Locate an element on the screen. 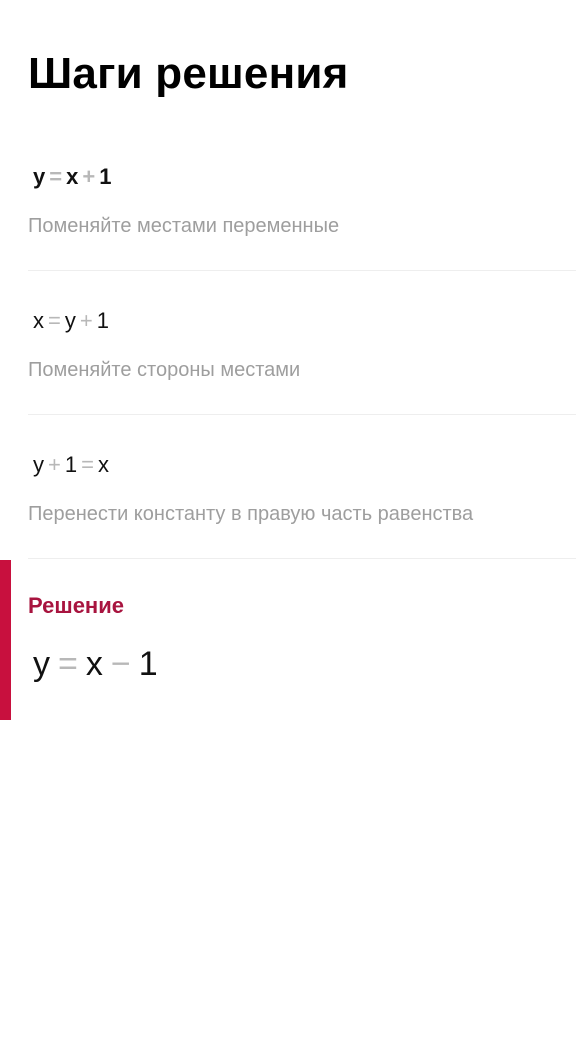  step-equation: y = x +1 is located at coordinates (72, 177).